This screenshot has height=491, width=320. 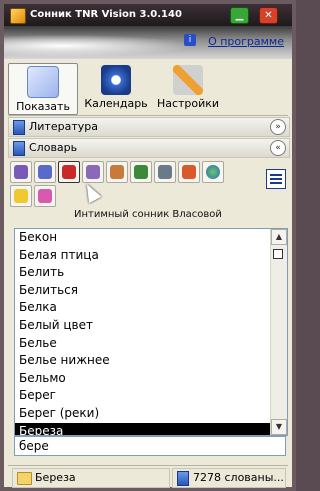 I want to click on settings-tools-icon, so click(x=188, y=80).